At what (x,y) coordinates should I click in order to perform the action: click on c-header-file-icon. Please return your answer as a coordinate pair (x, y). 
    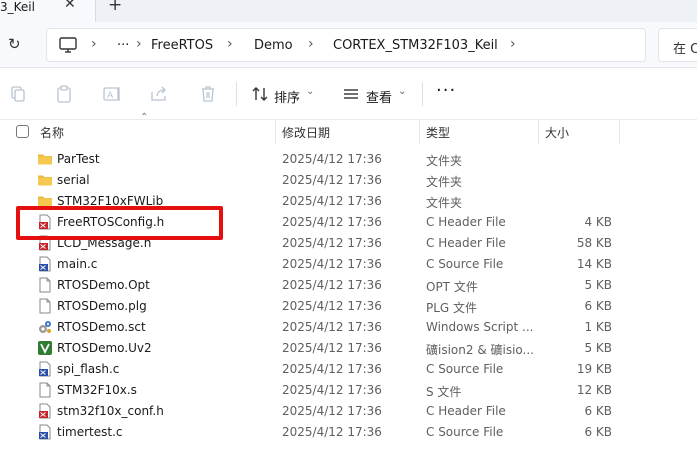
    Looking at the image, I should click on (45, 222).